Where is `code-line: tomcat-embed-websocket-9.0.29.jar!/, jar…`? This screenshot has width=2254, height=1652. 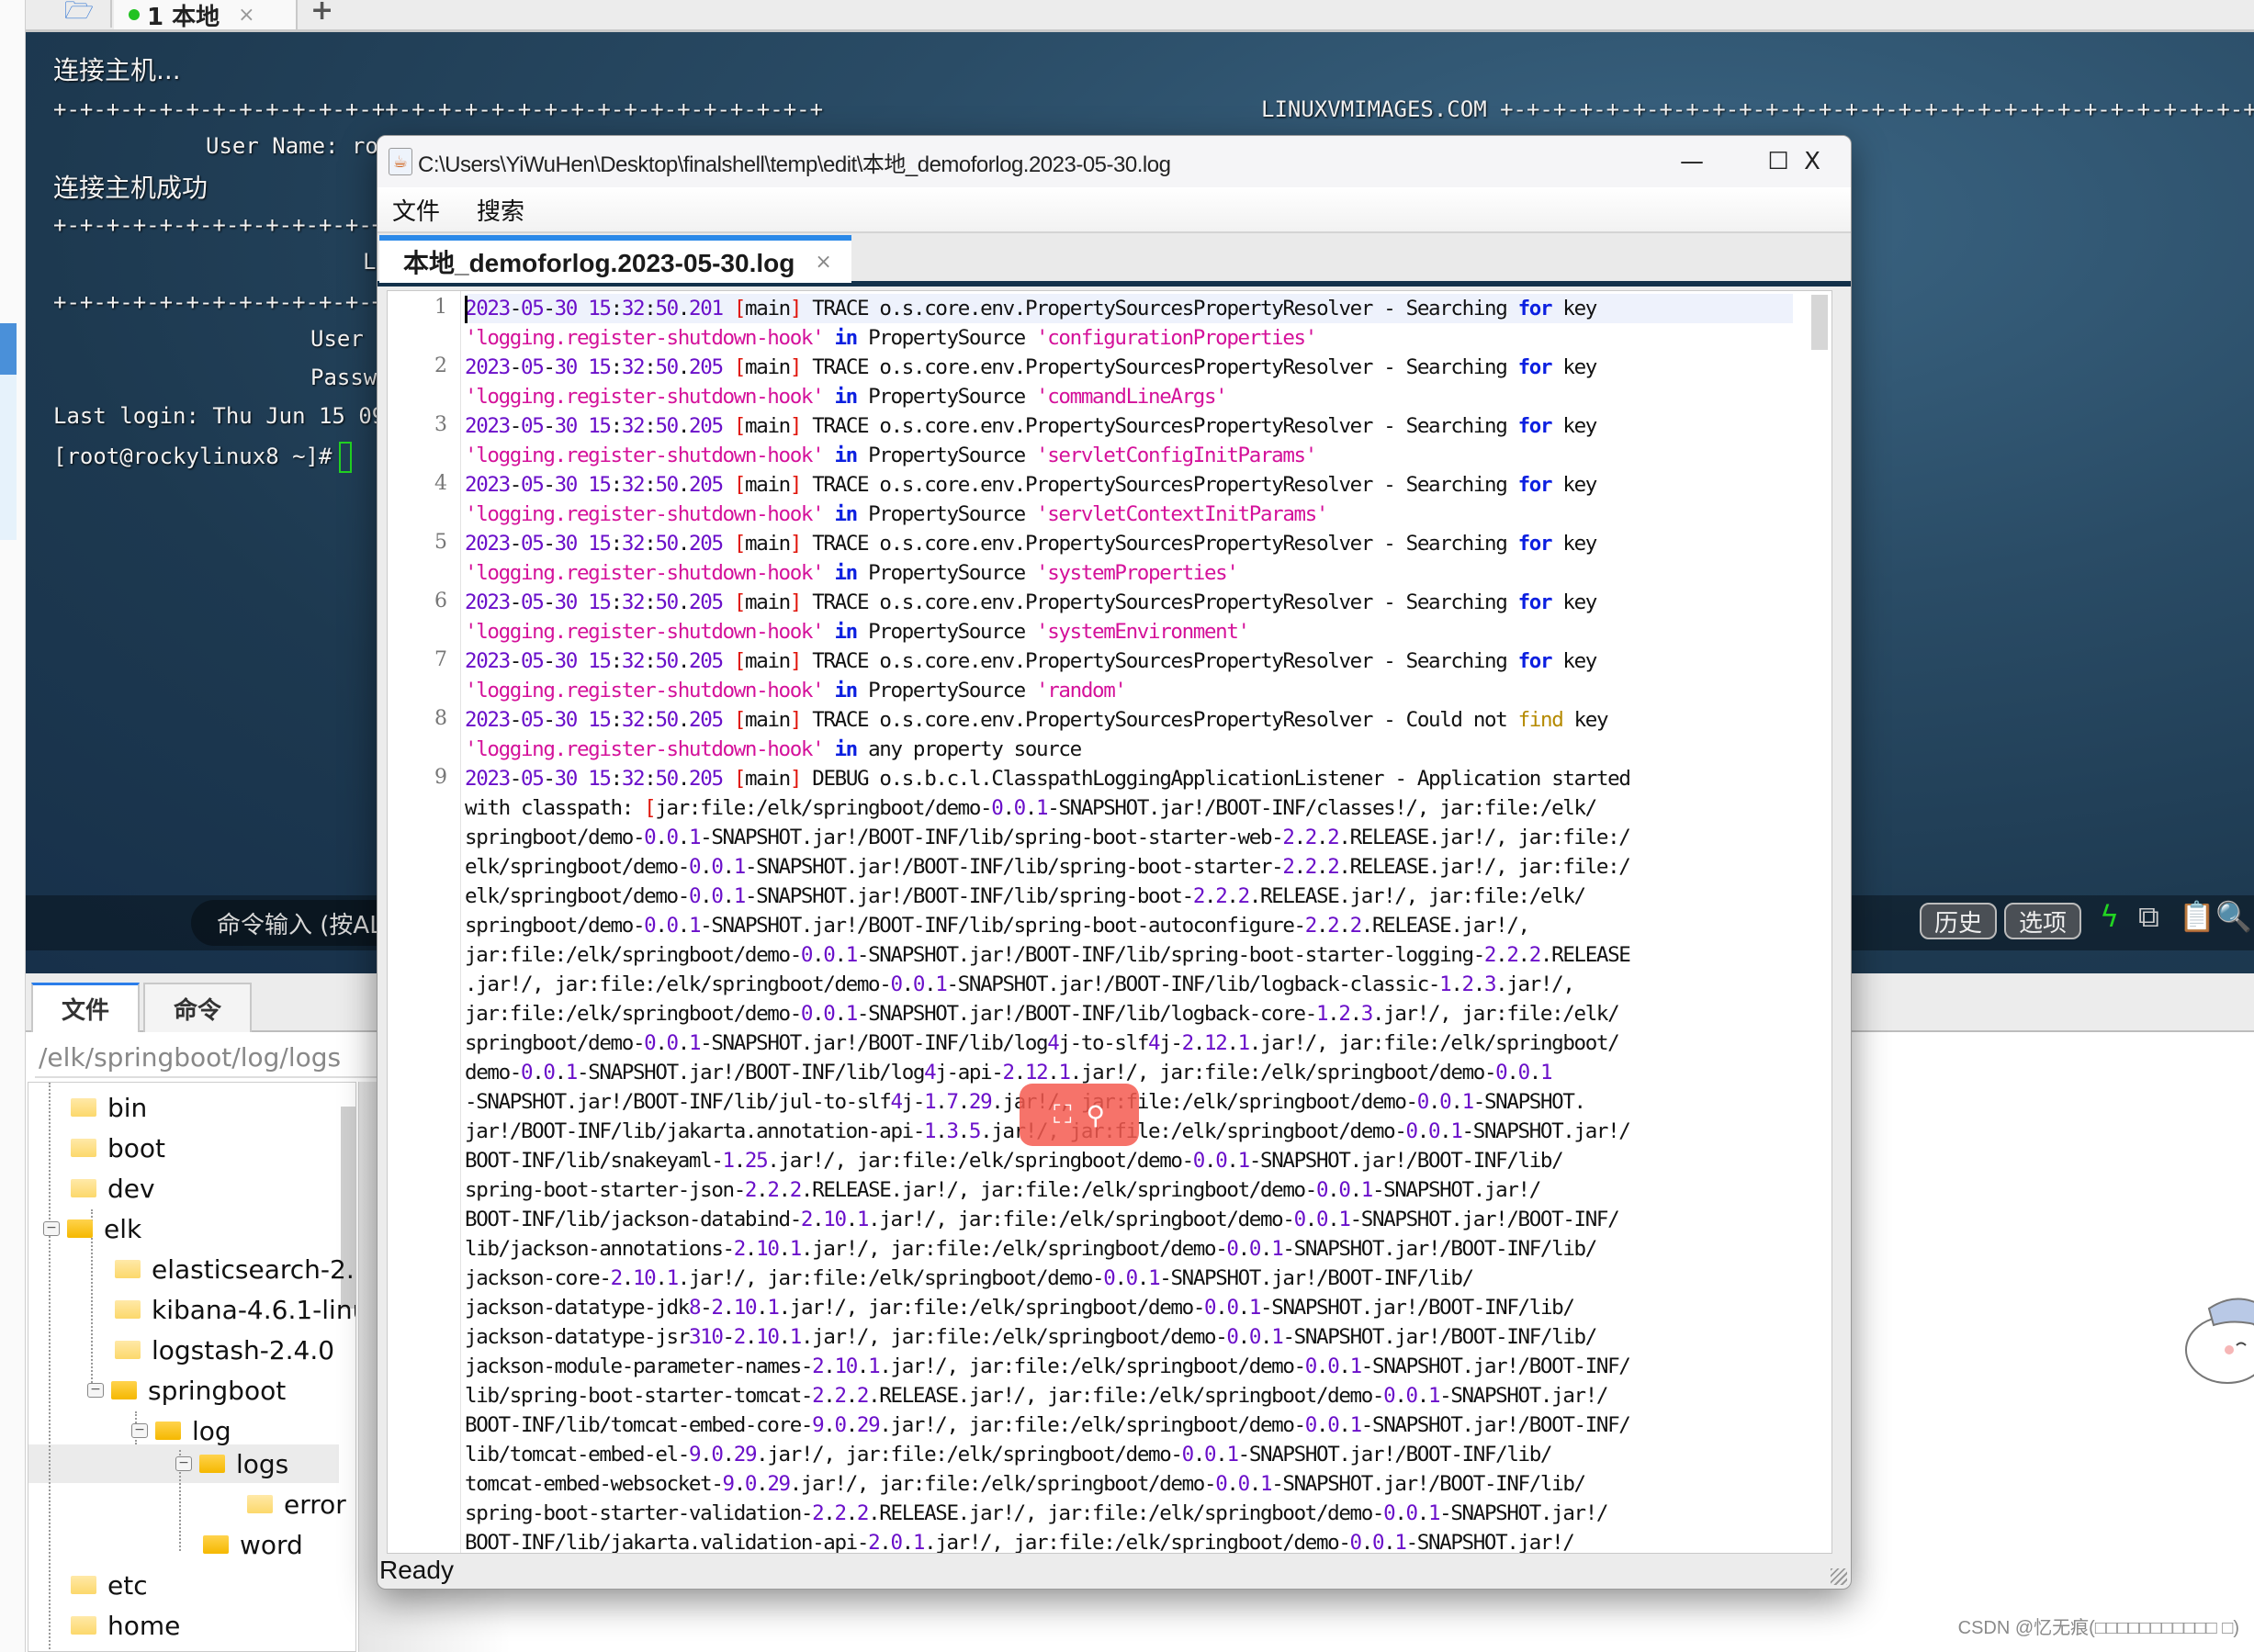 code-line: tomcat-embed-websocket-9.0.29.jar!/, jar… is located at coordinates (1025, 1484).